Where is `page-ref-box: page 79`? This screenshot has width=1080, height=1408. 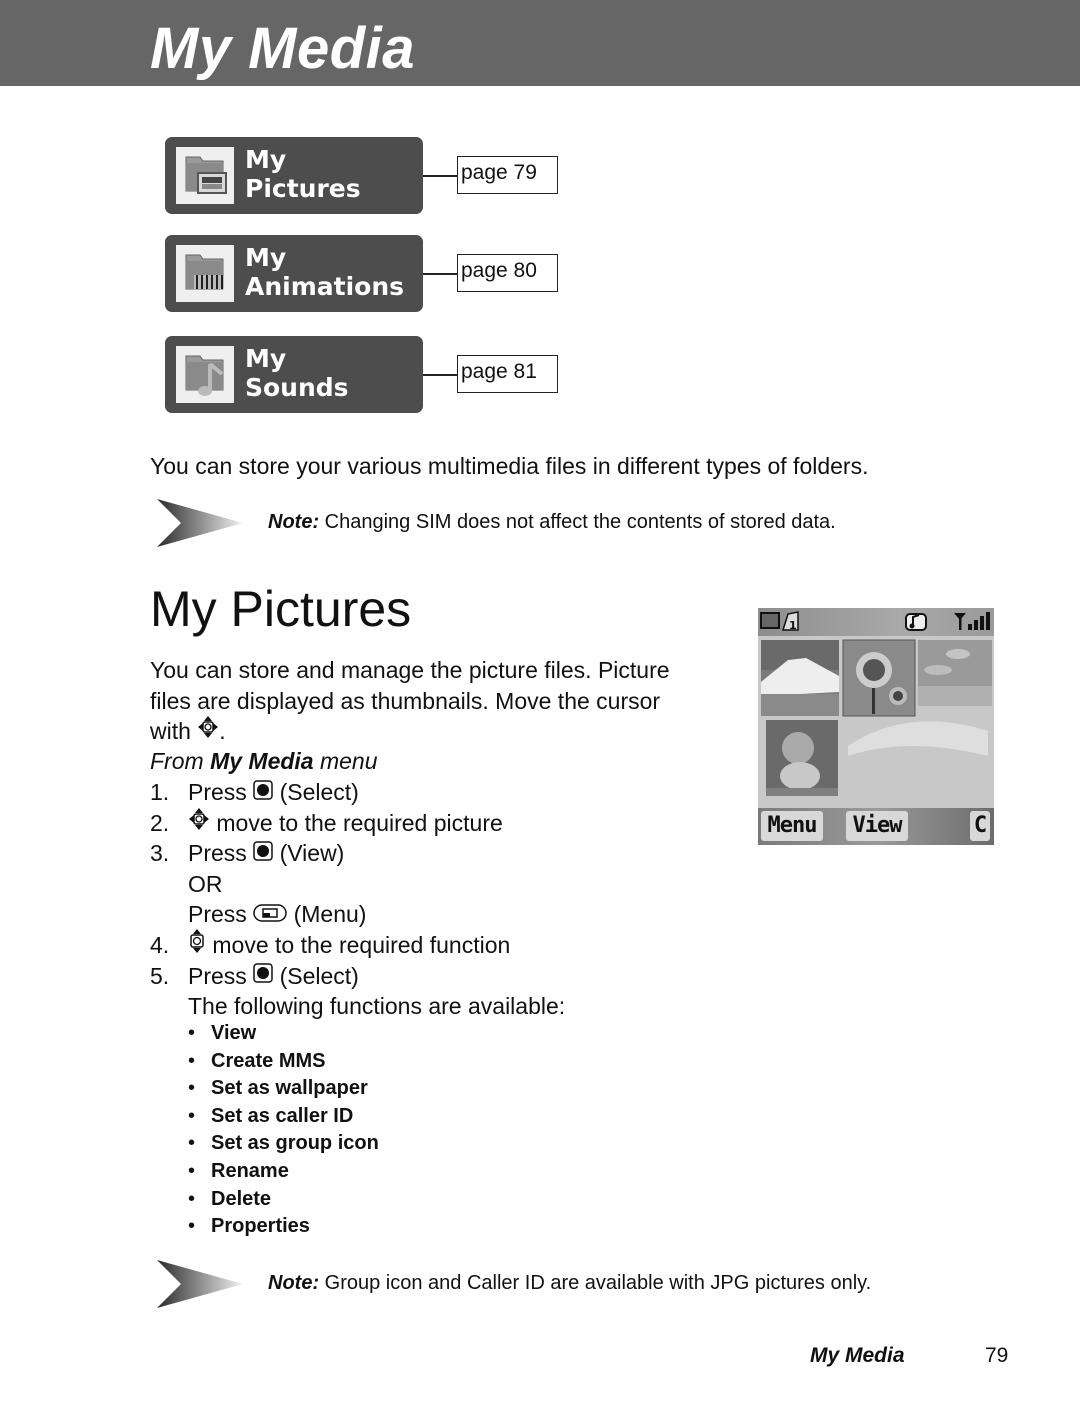 page-ref-box: page 79 is located at coordinates (507, 175).